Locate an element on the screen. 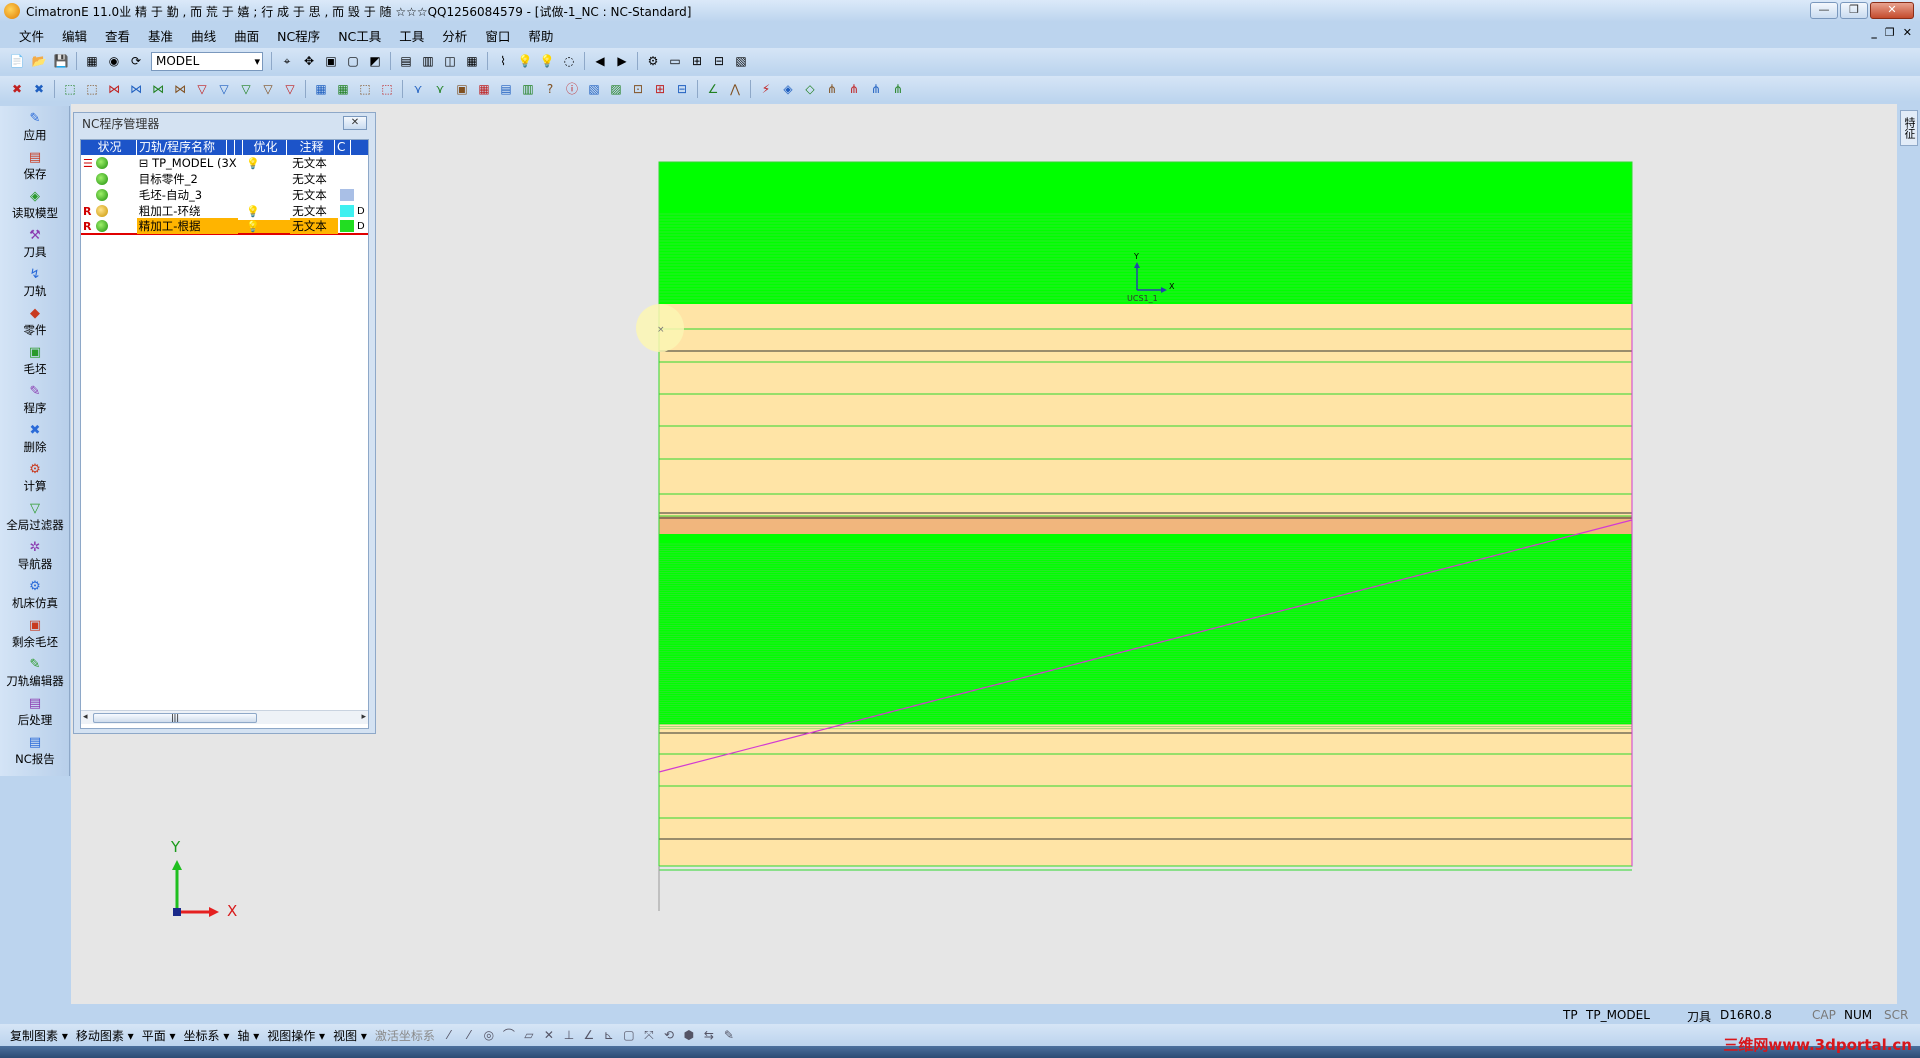 The image size is (1920, 1058). nc-tool-9-icon: ▽ is located at coordinates (224, 89).